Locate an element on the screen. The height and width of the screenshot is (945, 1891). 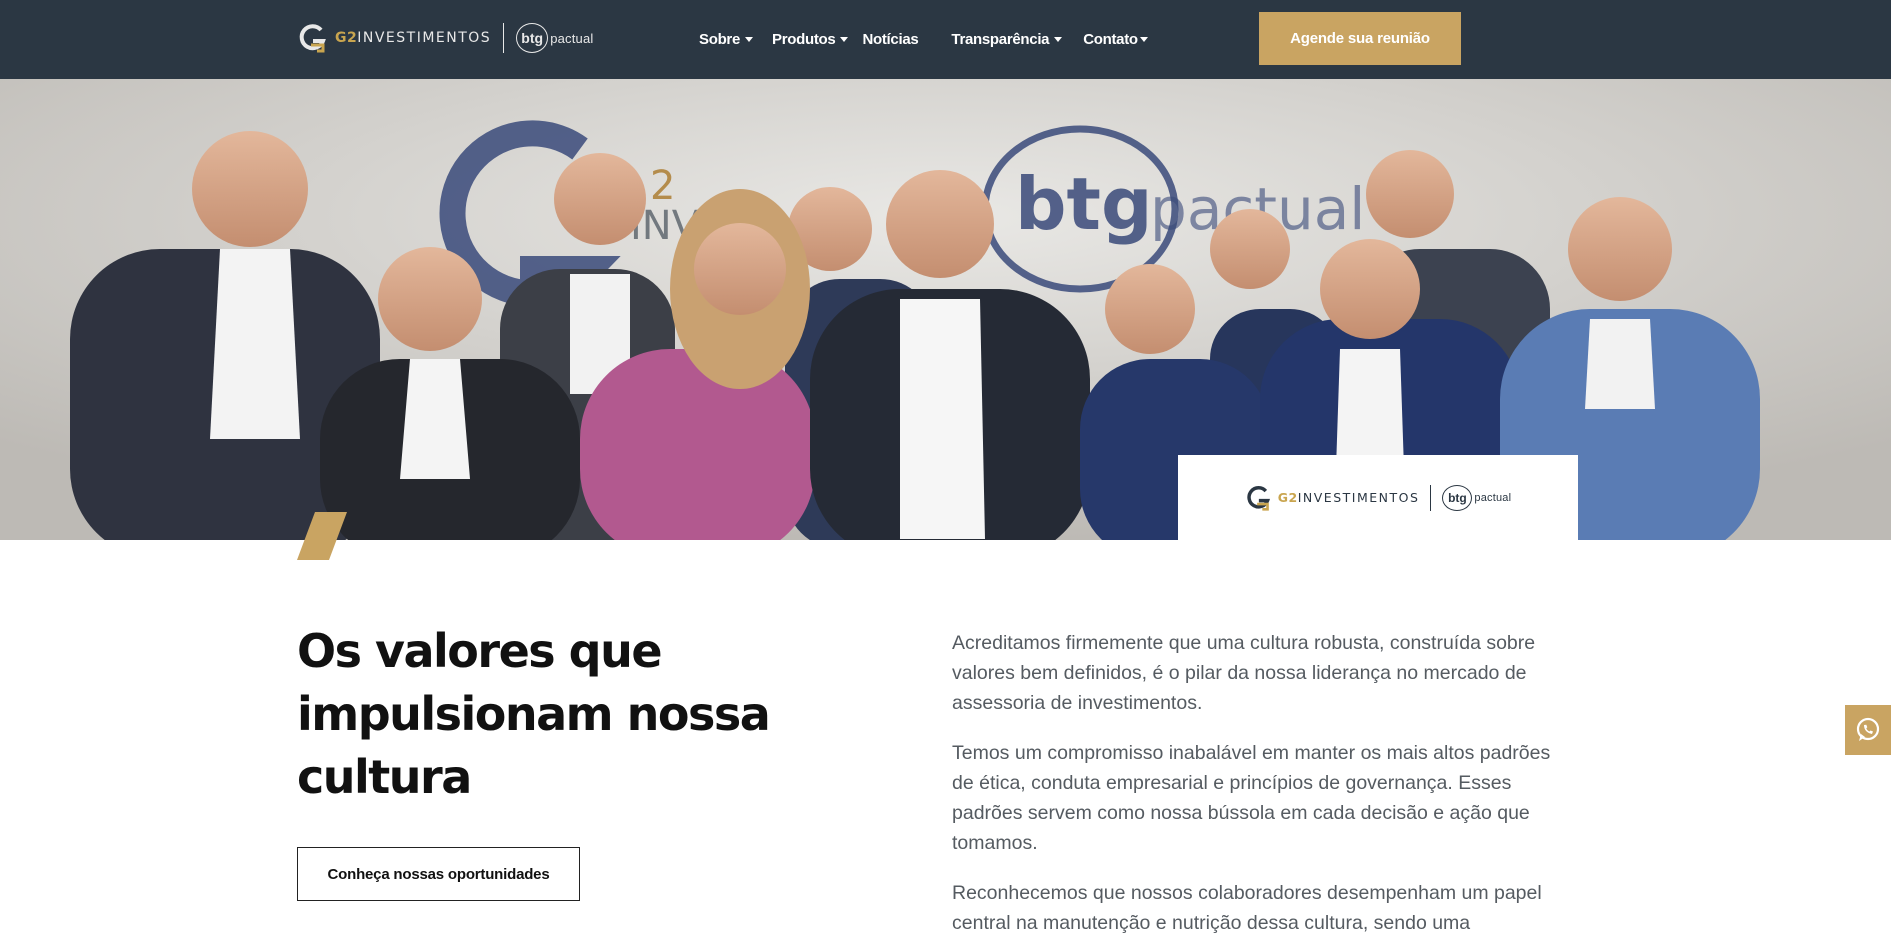
svg-text: btg is located at coordinates (1084, 204).